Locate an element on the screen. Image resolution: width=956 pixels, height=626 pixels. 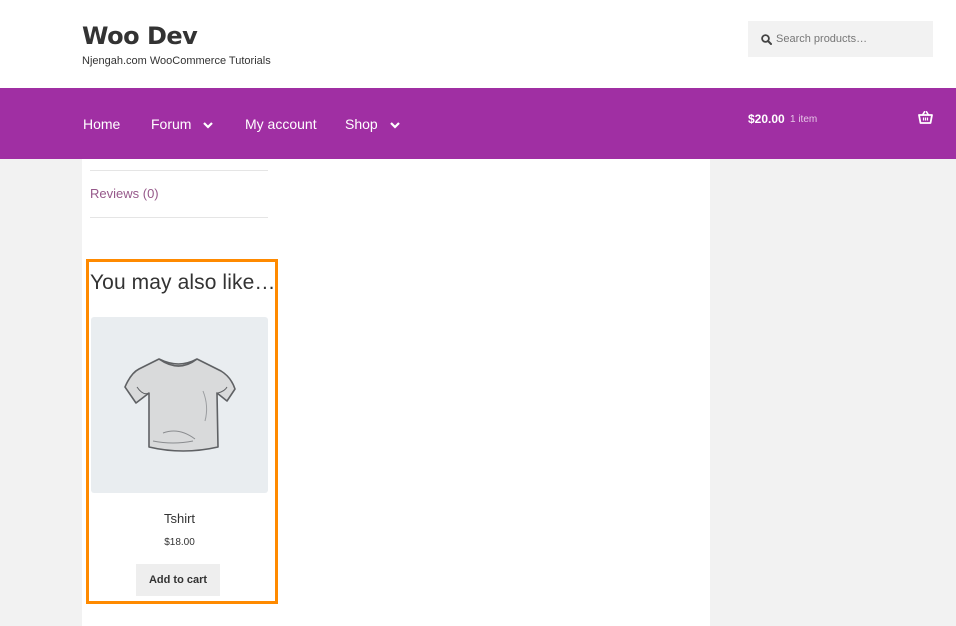
nav-item-home: Home is located at coordinates (101, 124).